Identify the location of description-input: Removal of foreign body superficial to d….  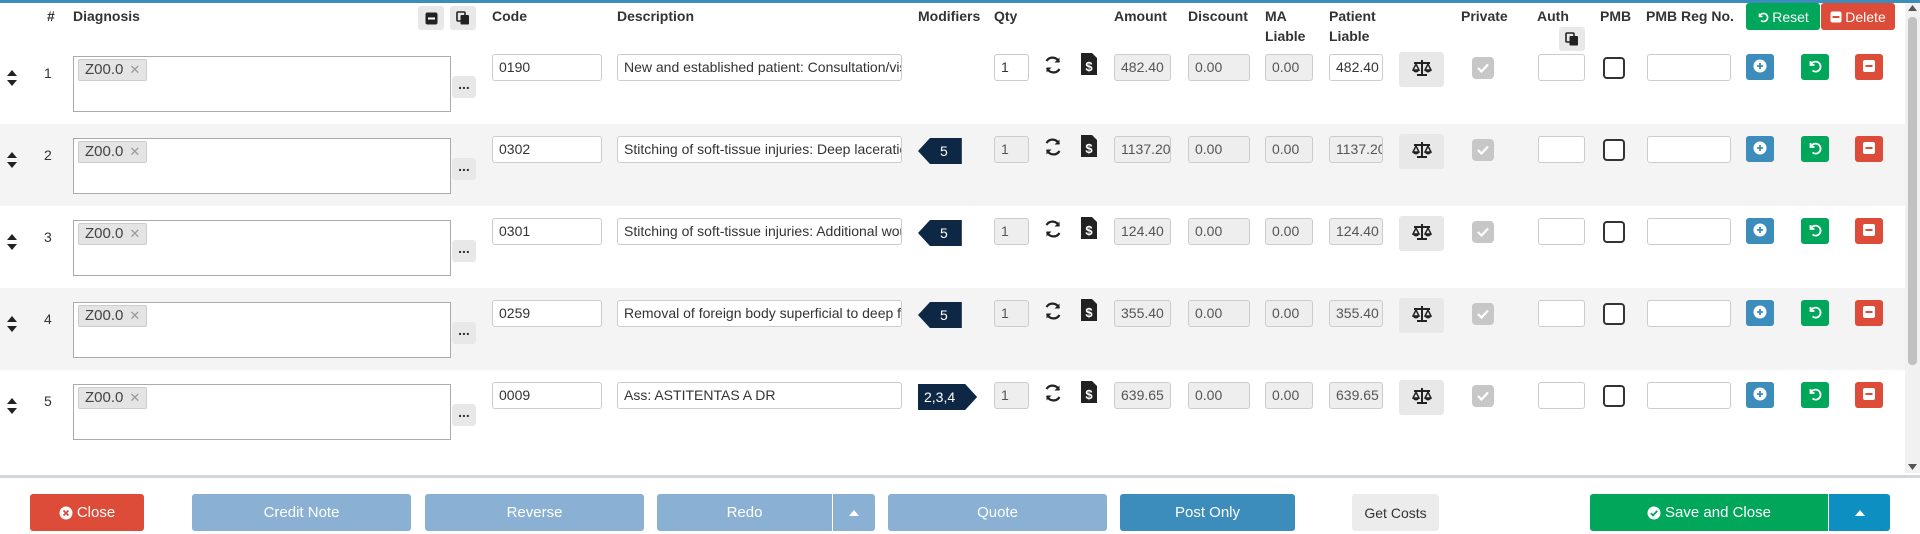
(759, 313).